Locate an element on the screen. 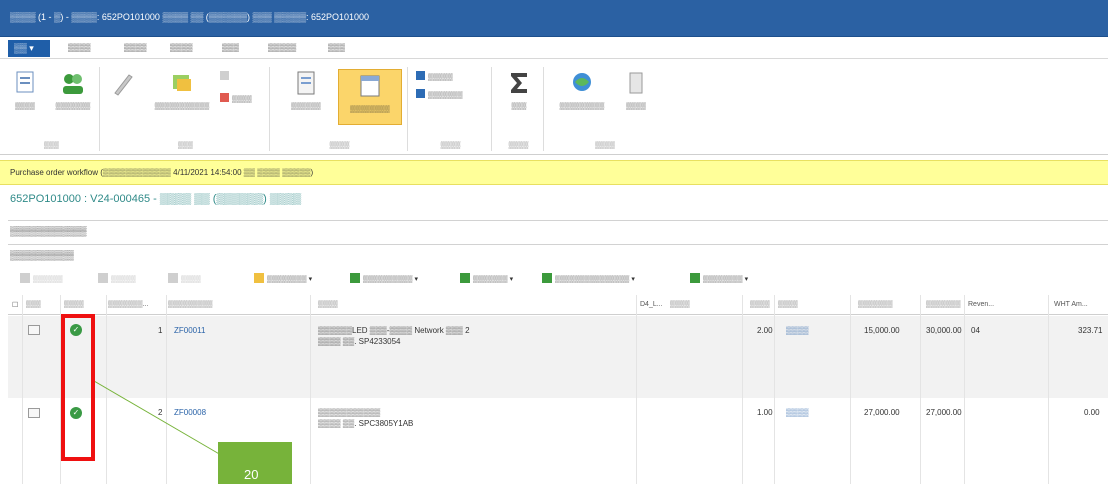  ribbon-group-setup: ▒▒▒▒▒▒▒▒▒ ▒▒▒▒ ▒▒▒▒ is located at coordinates (605, 109).